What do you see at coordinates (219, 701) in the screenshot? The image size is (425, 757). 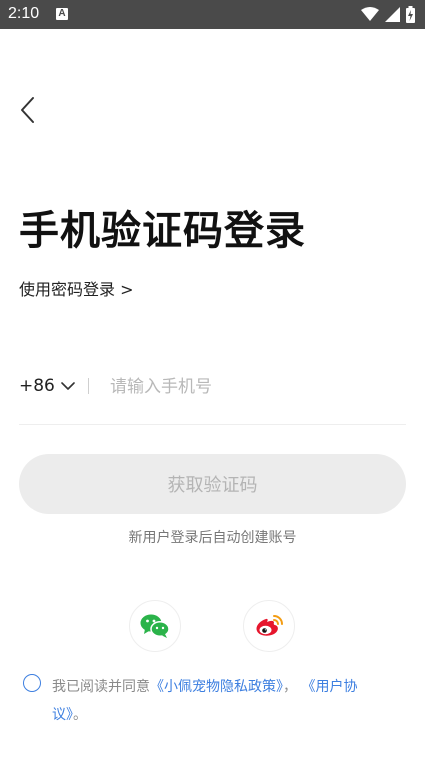 I see `agreement-text: 我已阅读并同意《小佩宠物隐私政策》， 《用户协议》。` at bounding box center [219, 701].